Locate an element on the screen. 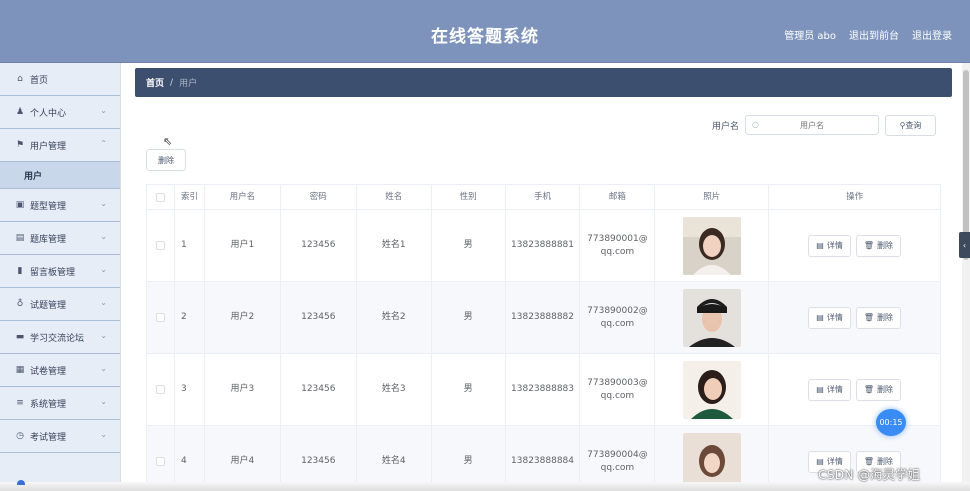 The image size is (970, 491). cell-username: 用户3 is located at coordinates (243, 389).